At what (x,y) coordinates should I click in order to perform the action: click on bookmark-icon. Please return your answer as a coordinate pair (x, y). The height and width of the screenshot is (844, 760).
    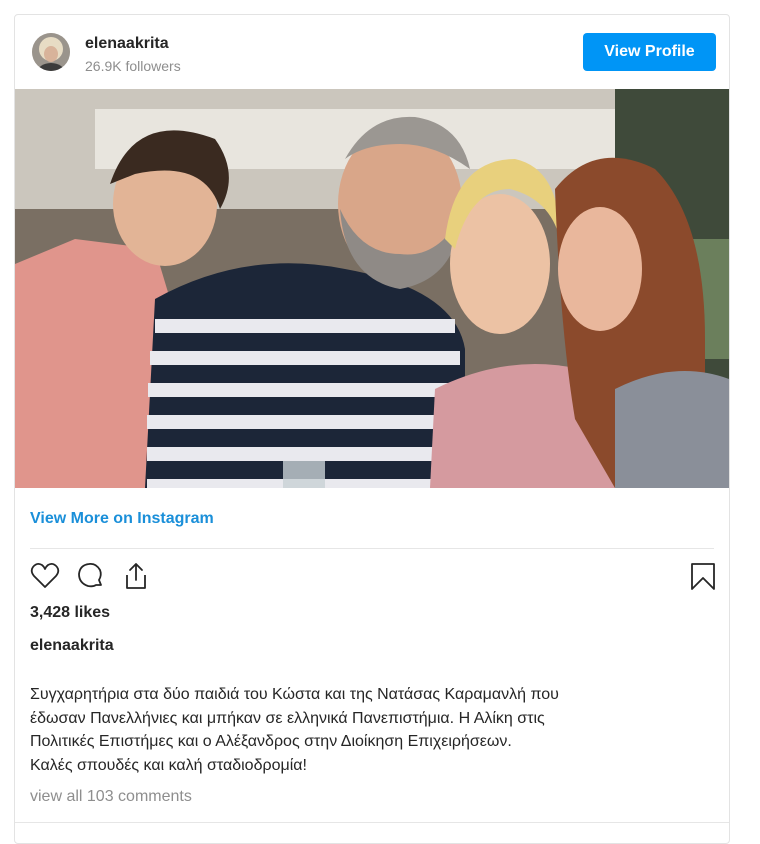
    Looking at the image, I should click on (703, 576).